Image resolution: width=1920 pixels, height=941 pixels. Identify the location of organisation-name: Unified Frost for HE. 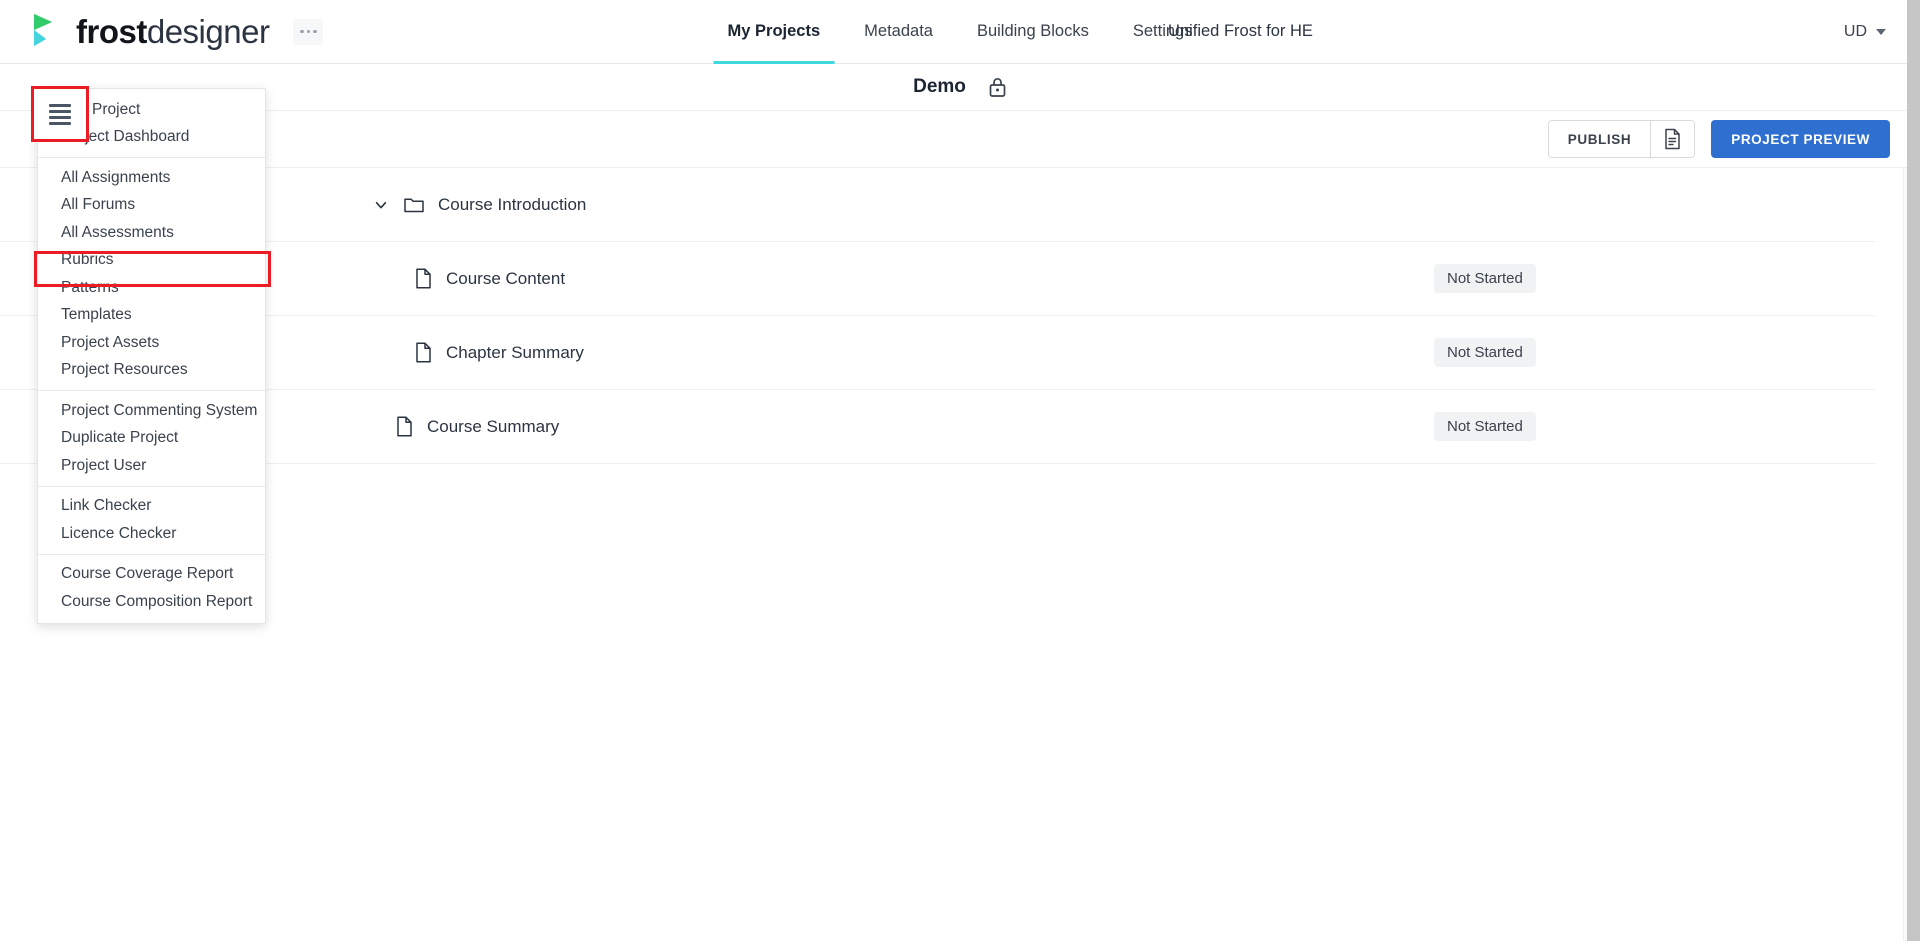
(1240, 31).